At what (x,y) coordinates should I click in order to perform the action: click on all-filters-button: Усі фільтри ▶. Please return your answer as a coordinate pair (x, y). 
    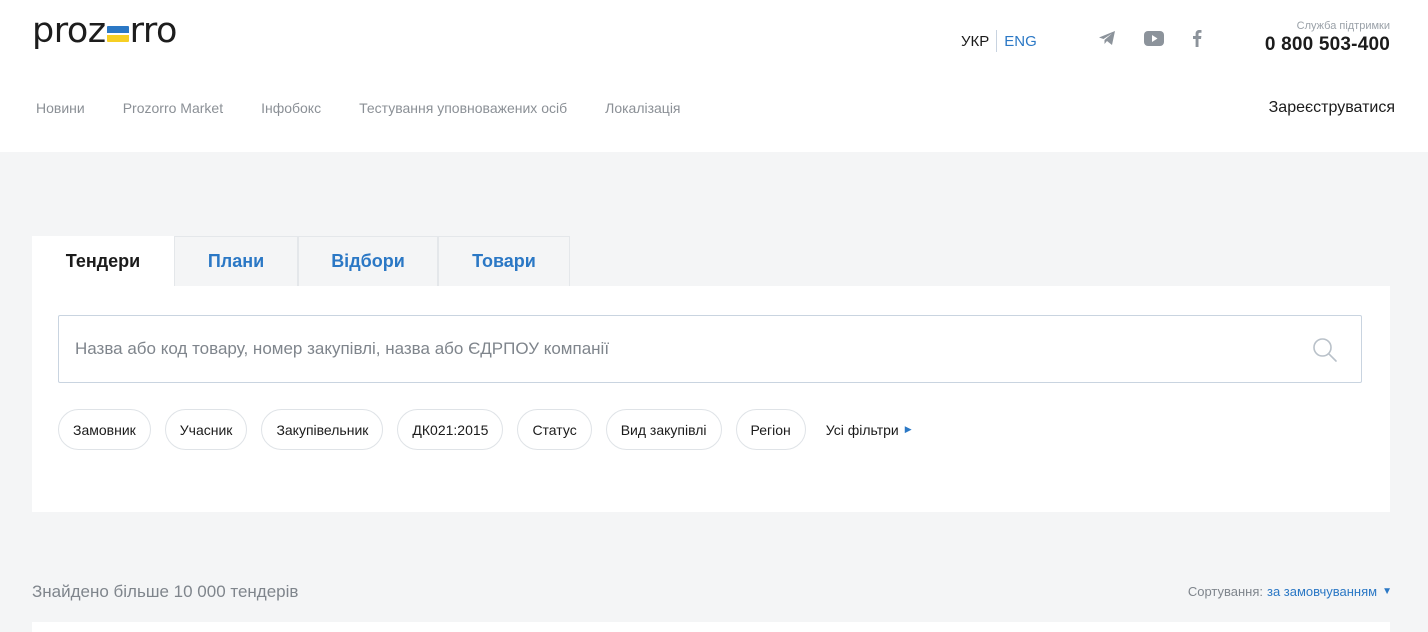
    Looking at the image, I should click on (869, 430).